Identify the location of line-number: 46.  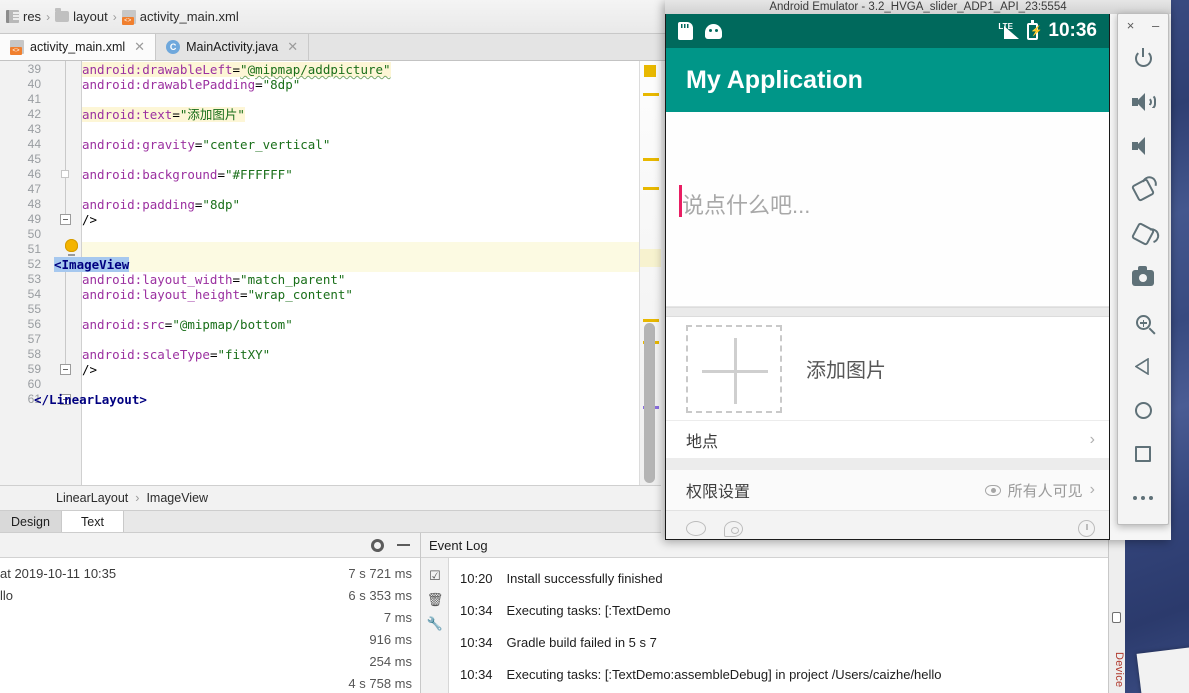
(34, 174).